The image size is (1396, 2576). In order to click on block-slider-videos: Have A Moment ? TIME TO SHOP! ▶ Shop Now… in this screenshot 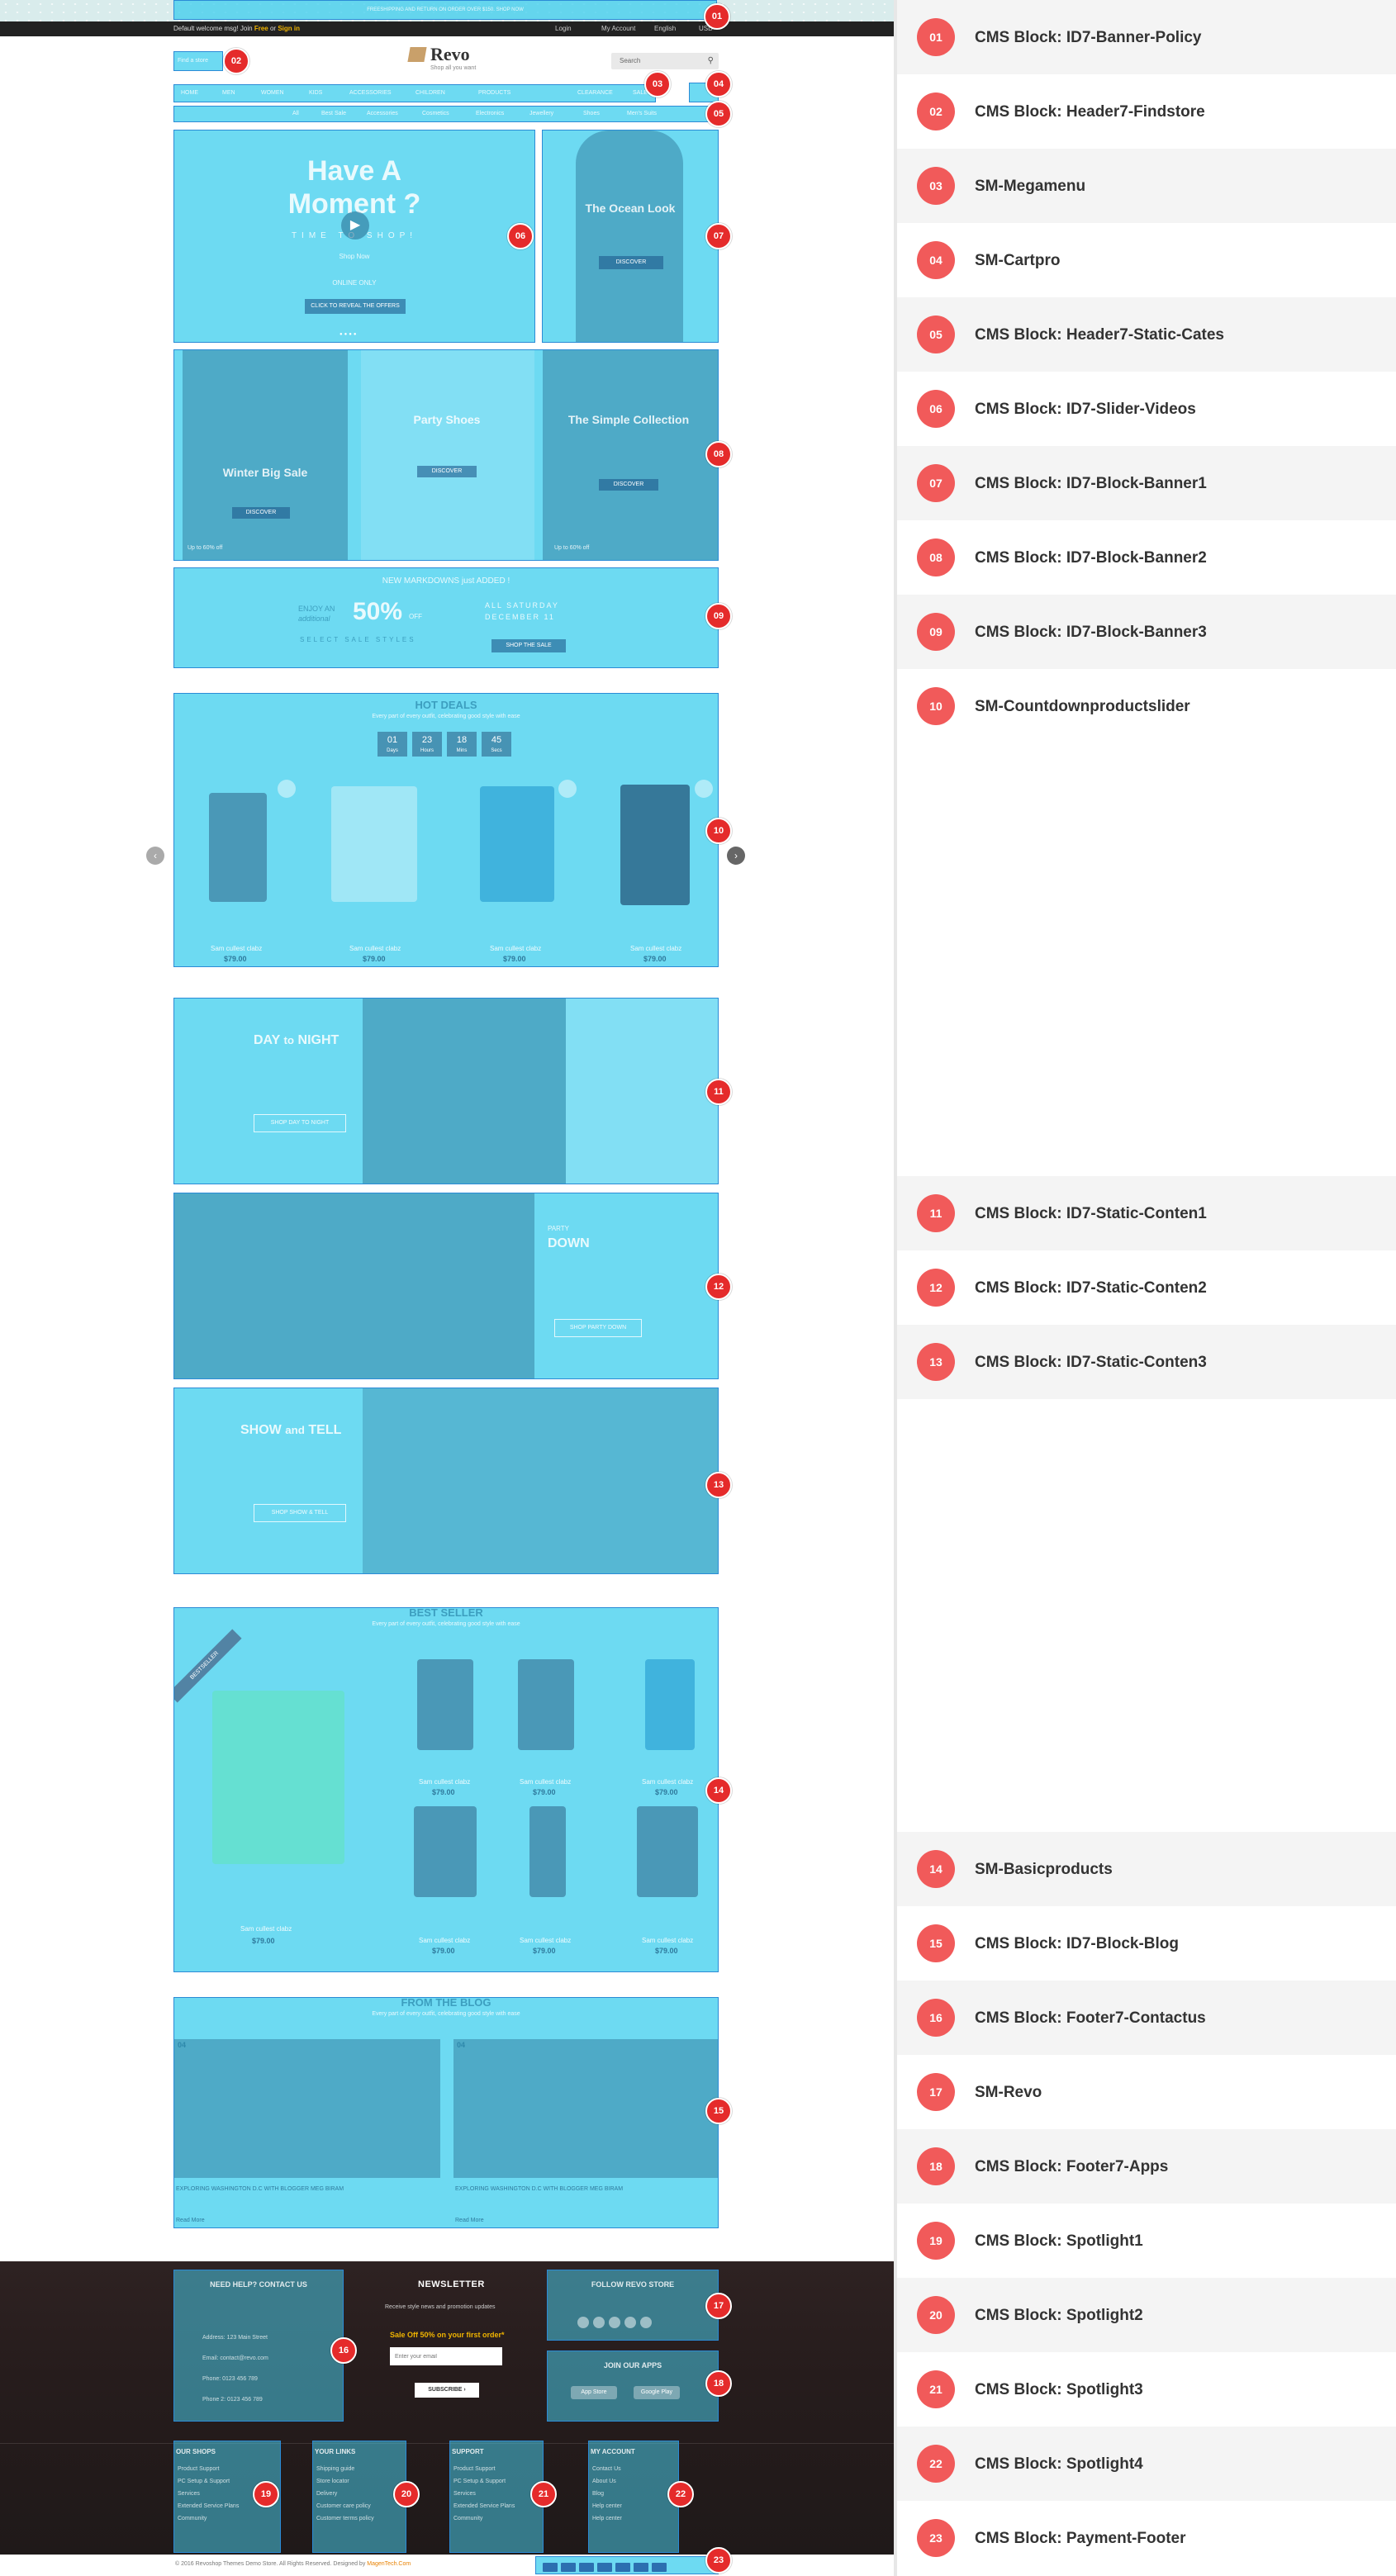, I will do `click(354, 236)`.